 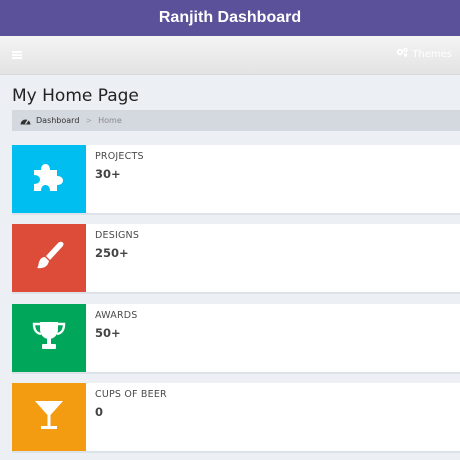 What do you see at coordinates (236, 339) in the screenshot?
I see `stat-card-awards: AWARDS 50+` at bounding box center [236, 339].